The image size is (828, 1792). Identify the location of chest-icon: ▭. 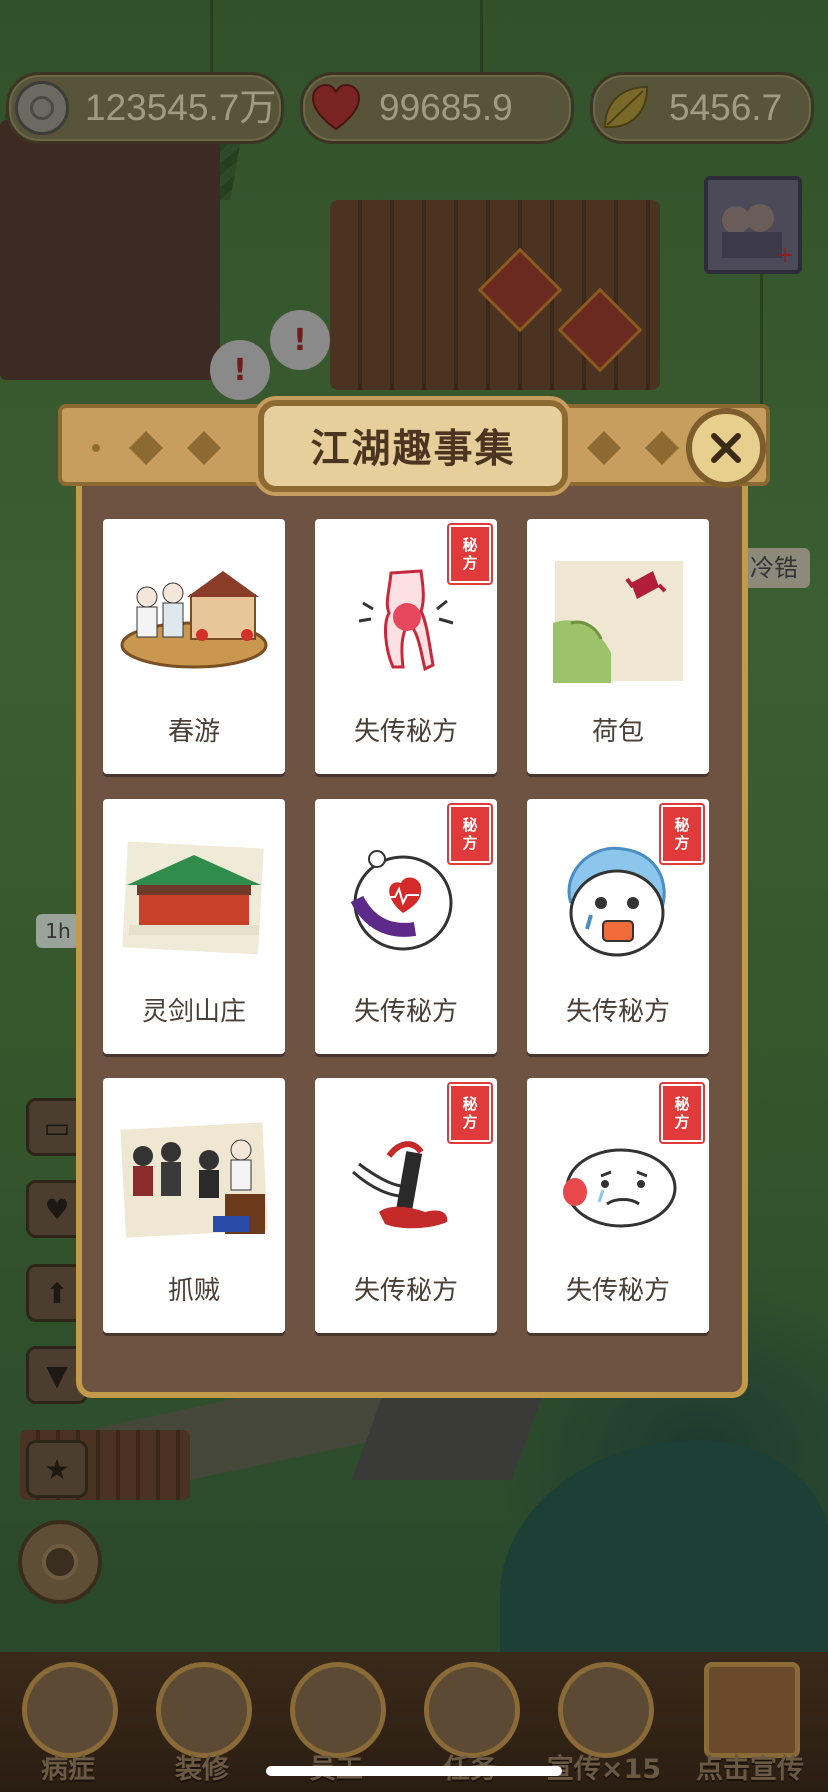
(57, 1127).